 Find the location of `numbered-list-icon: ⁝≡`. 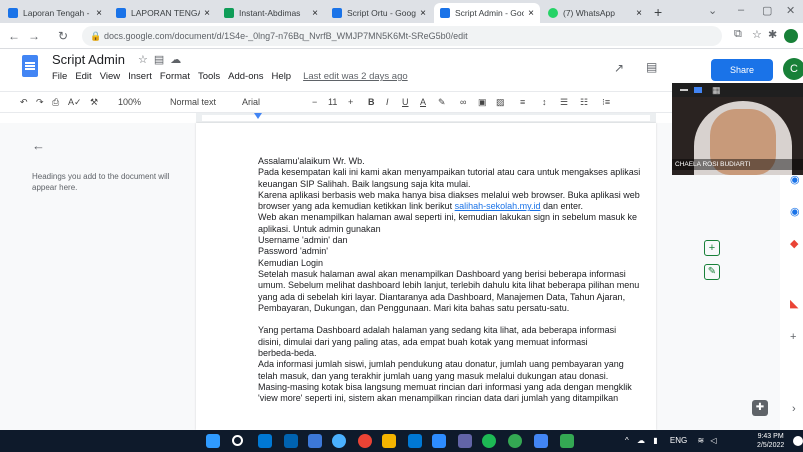

numbered-list-icon: ⁝≡ is located at coordinates (606, 102).